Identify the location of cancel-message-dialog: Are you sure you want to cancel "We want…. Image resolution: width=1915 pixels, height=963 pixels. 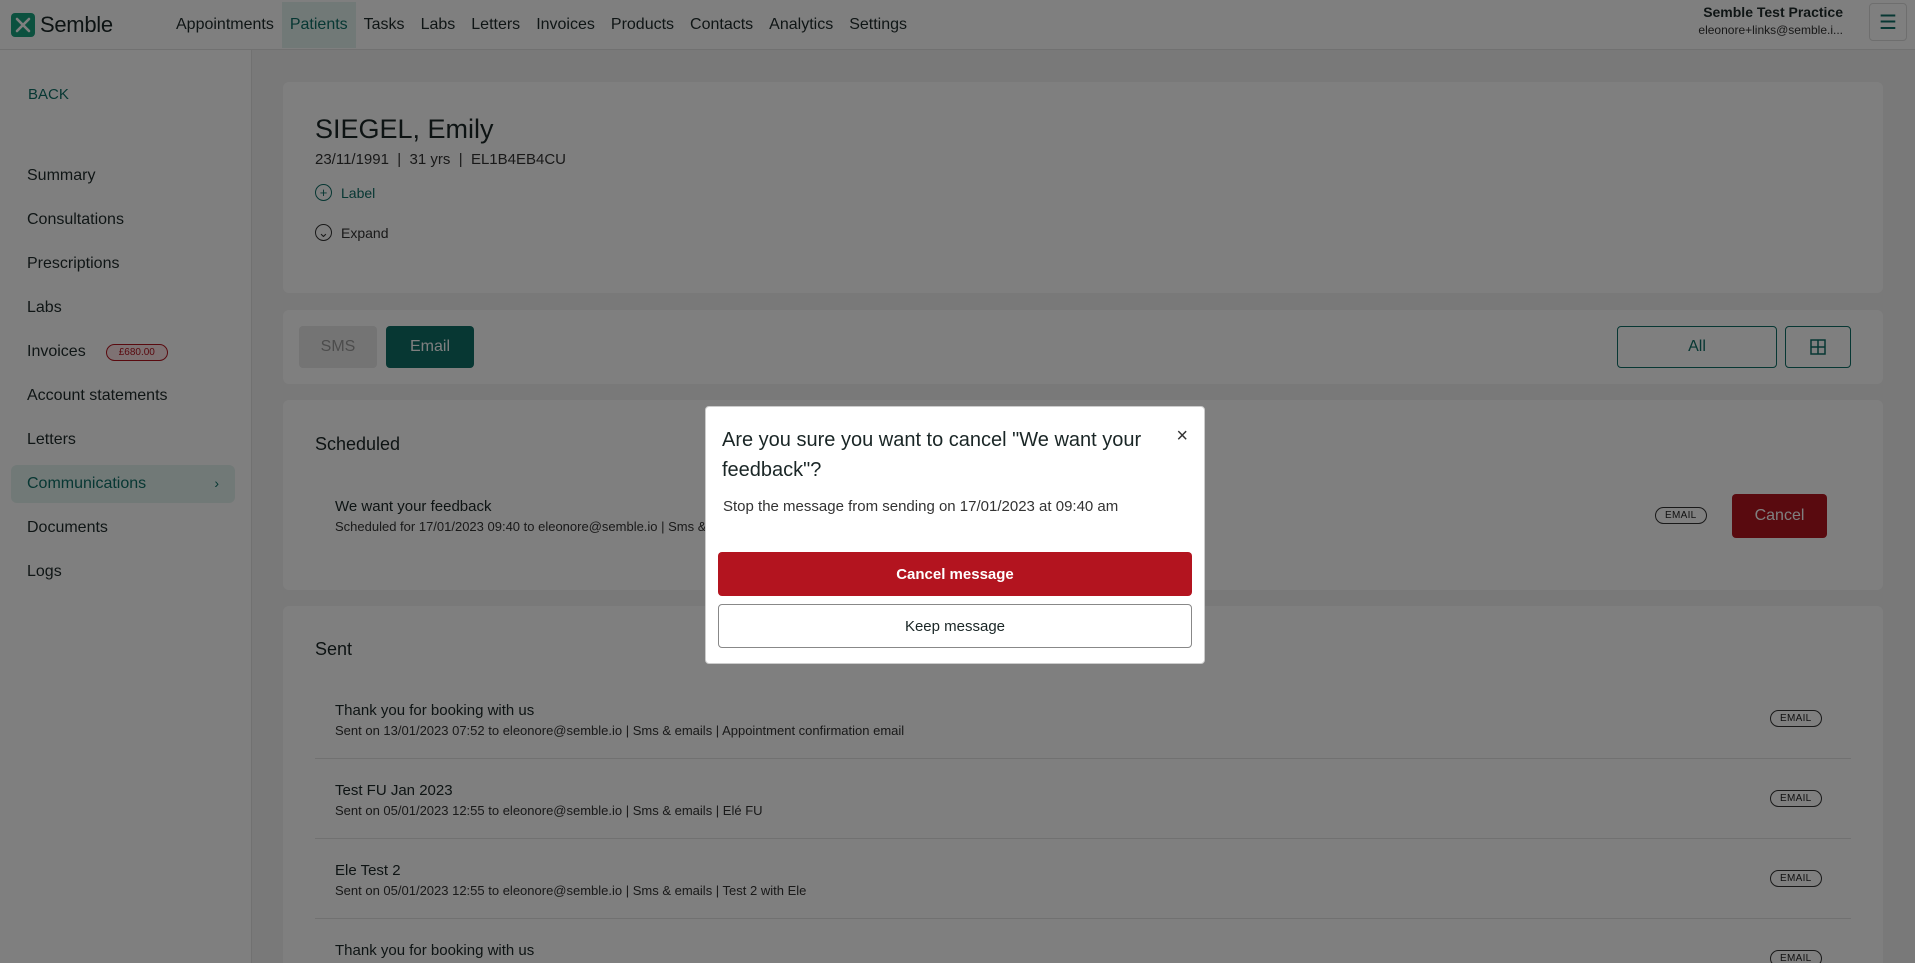
(955, 535).